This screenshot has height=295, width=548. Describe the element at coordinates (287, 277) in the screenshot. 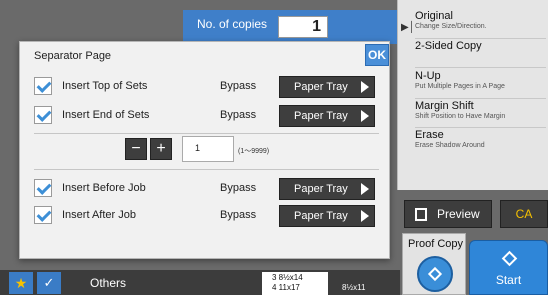

I see `tray-list-item: 3 8½x14` at that location.